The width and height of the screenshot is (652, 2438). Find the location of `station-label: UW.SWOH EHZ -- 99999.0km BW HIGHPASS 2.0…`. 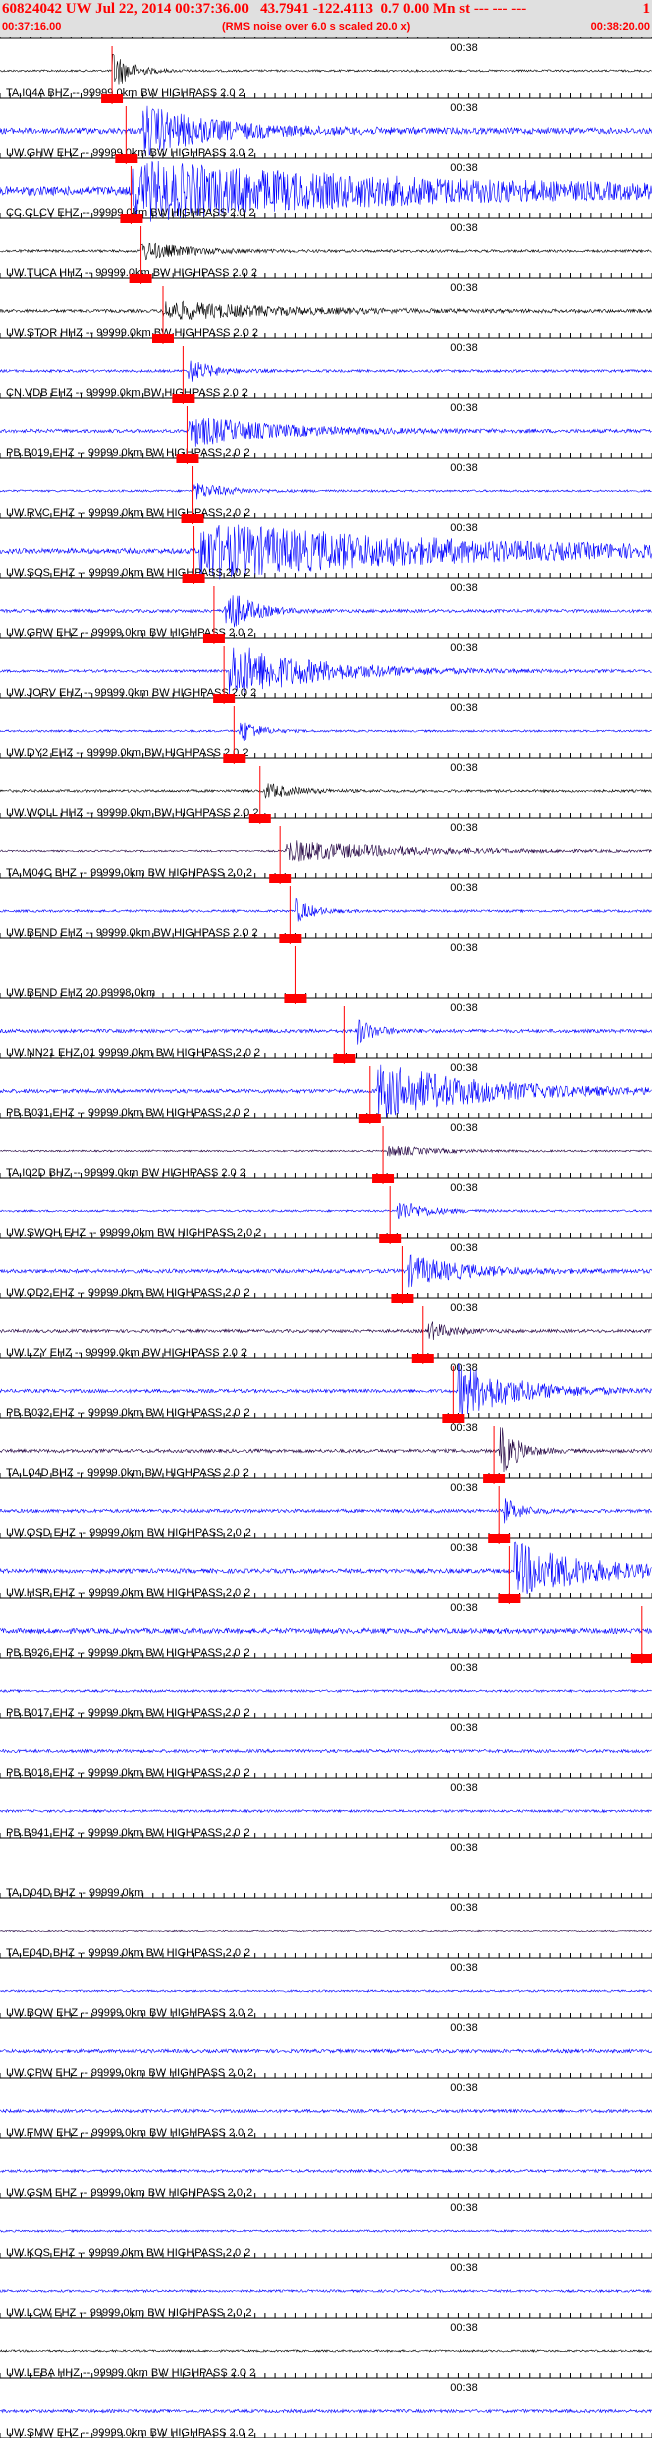

station-label: UW.SWOH EHZ -- 99999.0km BW HIGHPASS 2.0… is located at coordinates (133, 1233).